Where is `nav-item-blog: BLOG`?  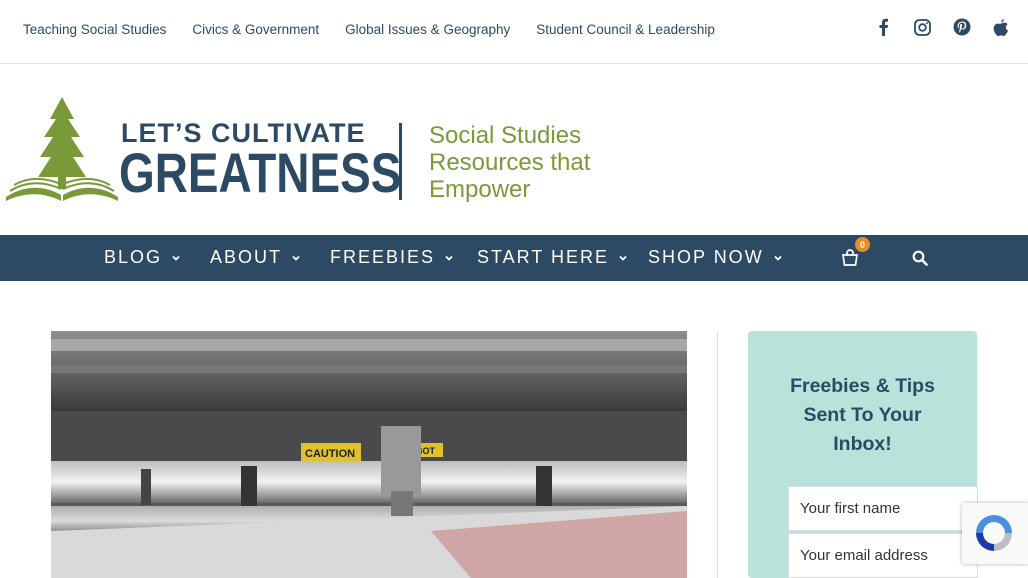 nav-item-blog: BLOG is located at coordinates (142, 257).